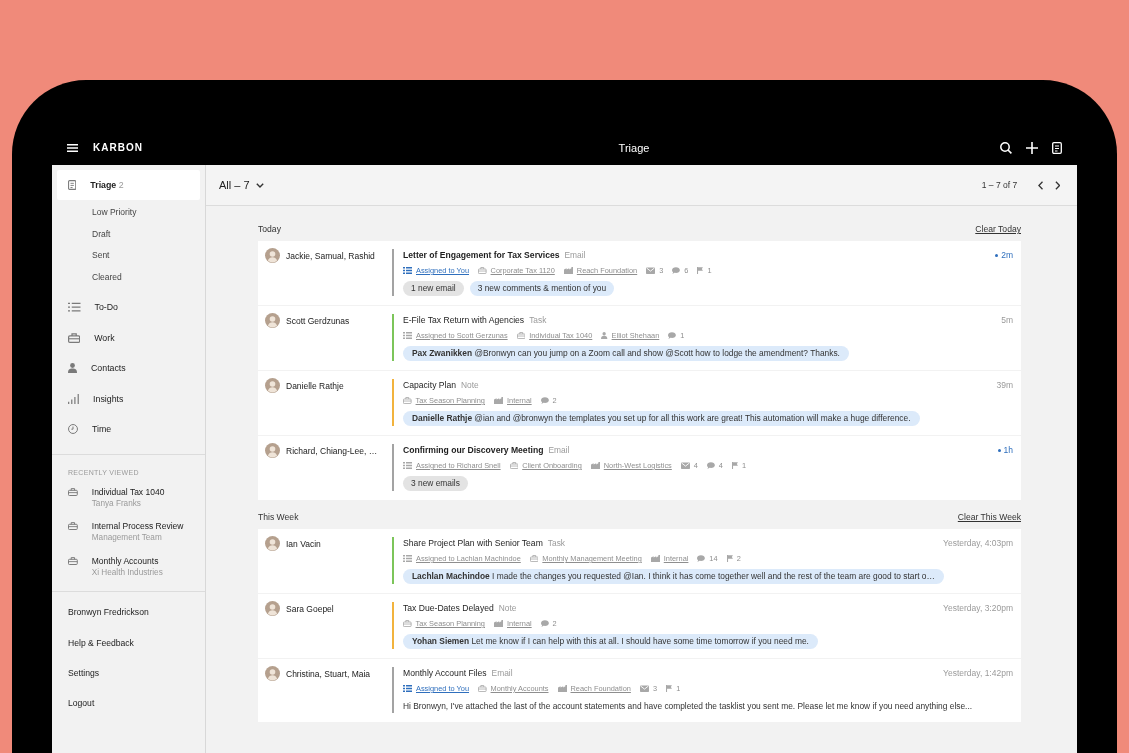 This screenshot has height=753, width=1129. Describe the element at coordinates (430, 385) in the screenshot. I see `item-title: Capacity Plan` at that location.